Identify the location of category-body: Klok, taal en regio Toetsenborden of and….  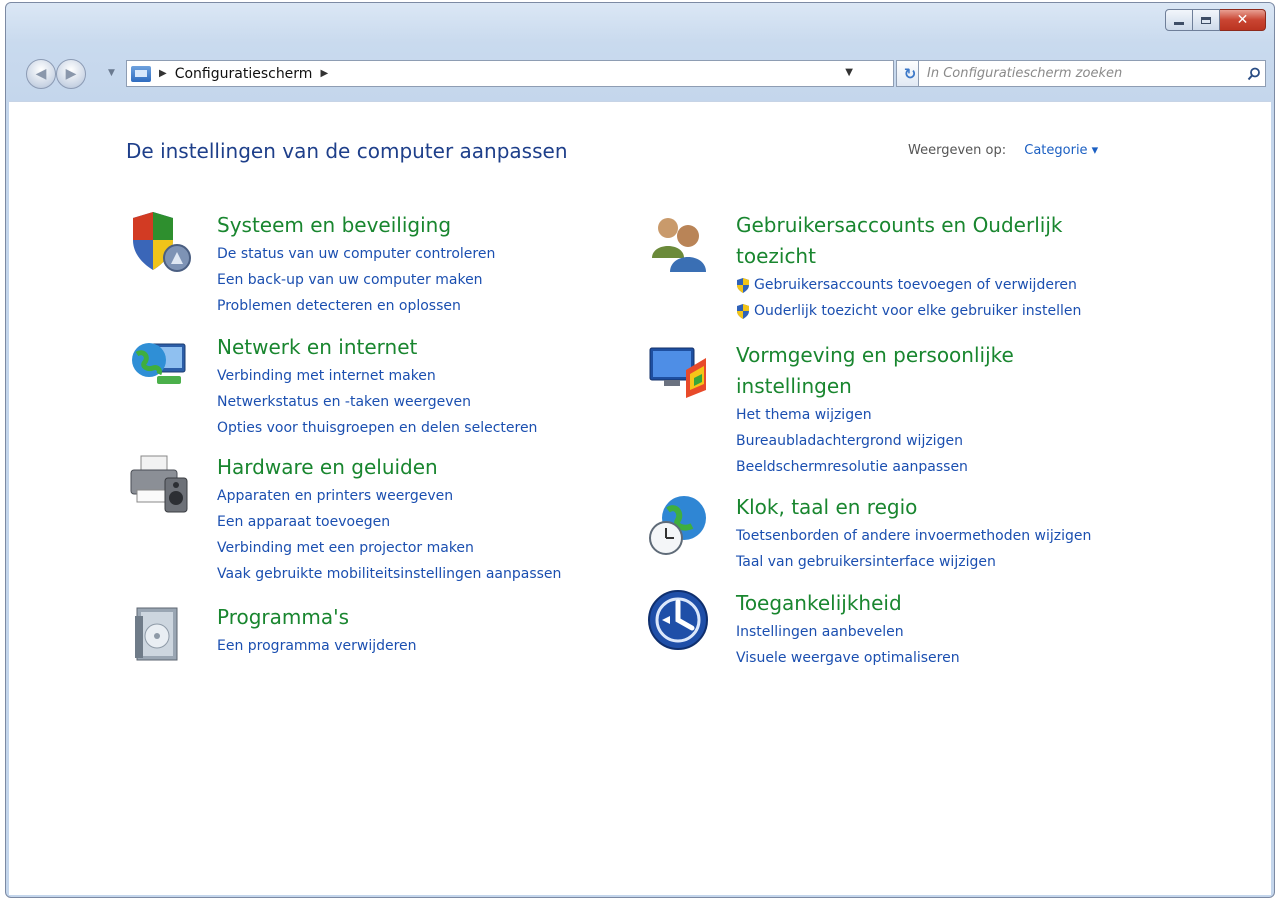
(946, 533).